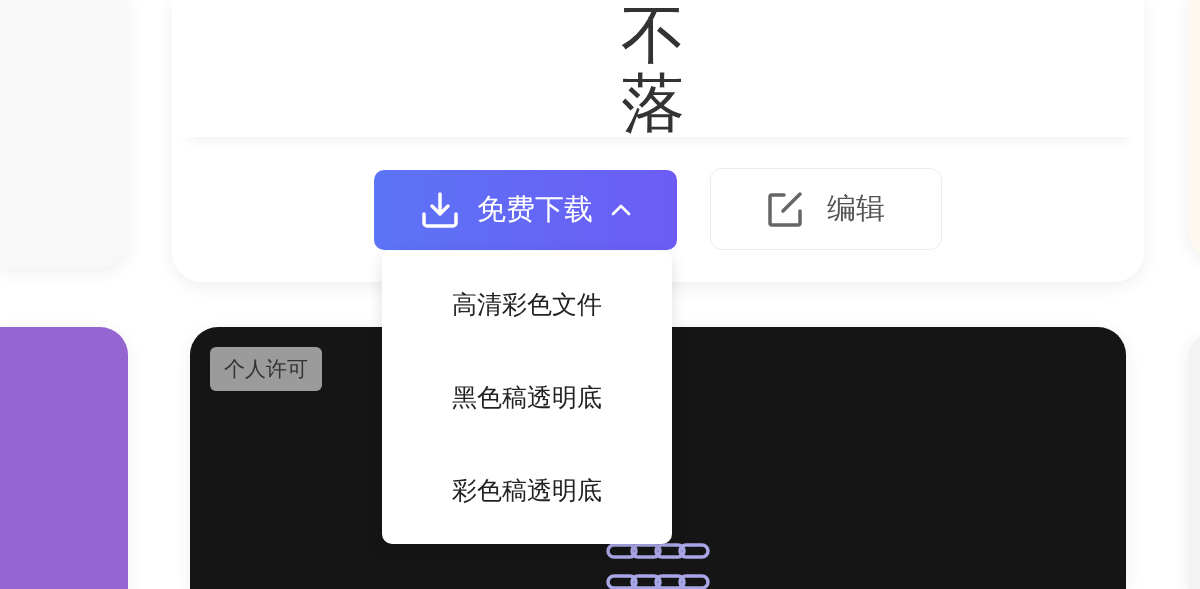 This screenshot has height=589, width=1200. What do you see at coordinates (826, 209) in the screenshot?
I see `edit-button: 编辑` at bounding box center [826, 209].